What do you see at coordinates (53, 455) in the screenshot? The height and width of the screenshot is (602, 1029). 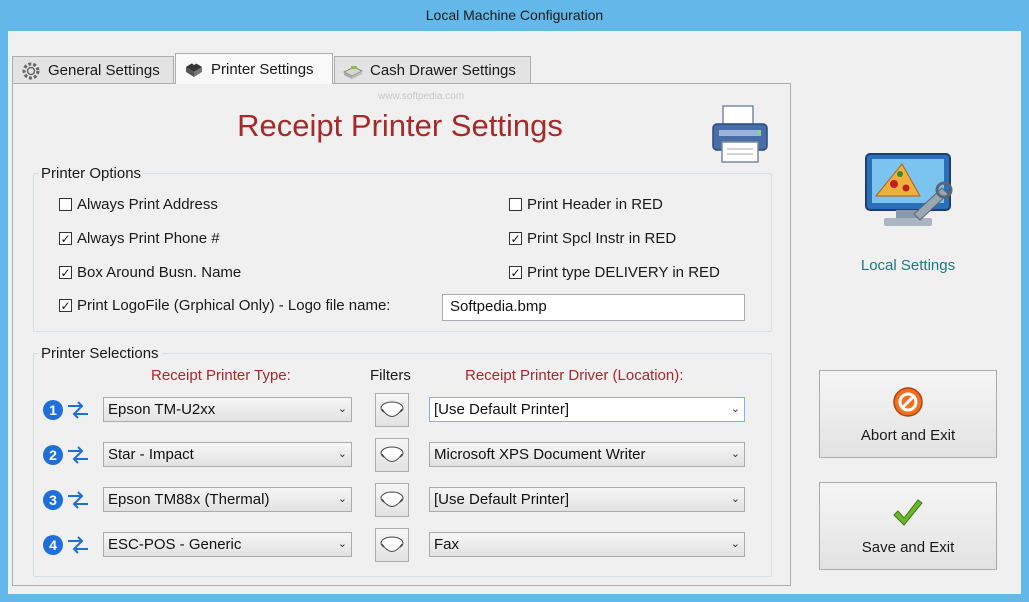 I see `row-number-badge: 2` at bounding box center [53, 455].